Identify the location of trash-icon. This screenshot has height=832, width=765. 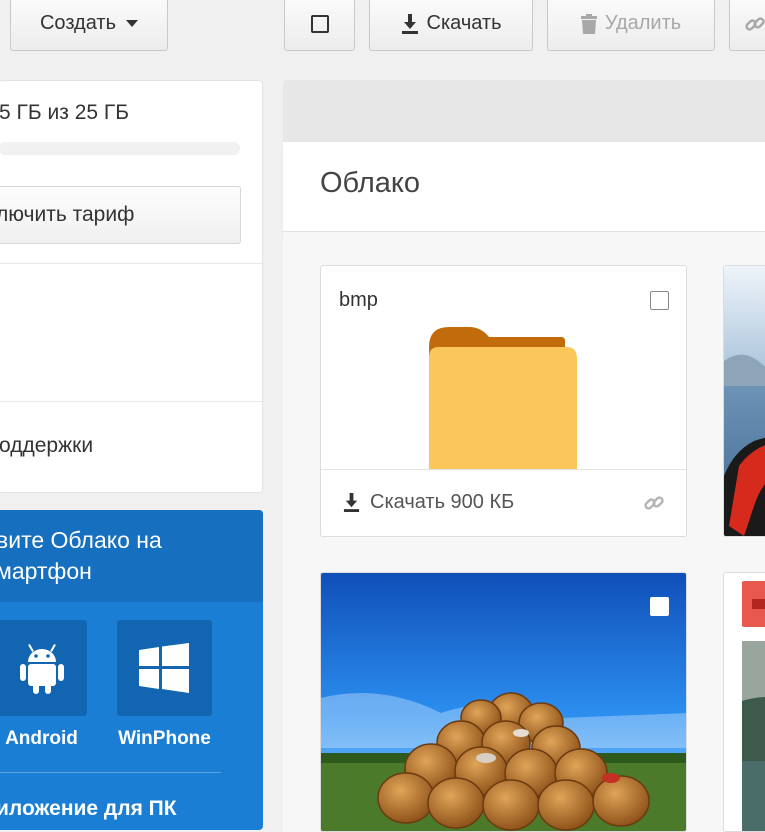
(588, 23).